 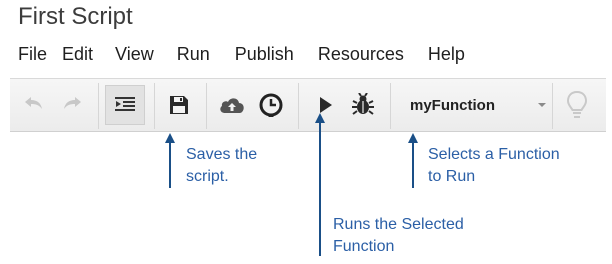 I want to click on function-annotation-text: Selects a Function to Run, so click(x=494, y=166).